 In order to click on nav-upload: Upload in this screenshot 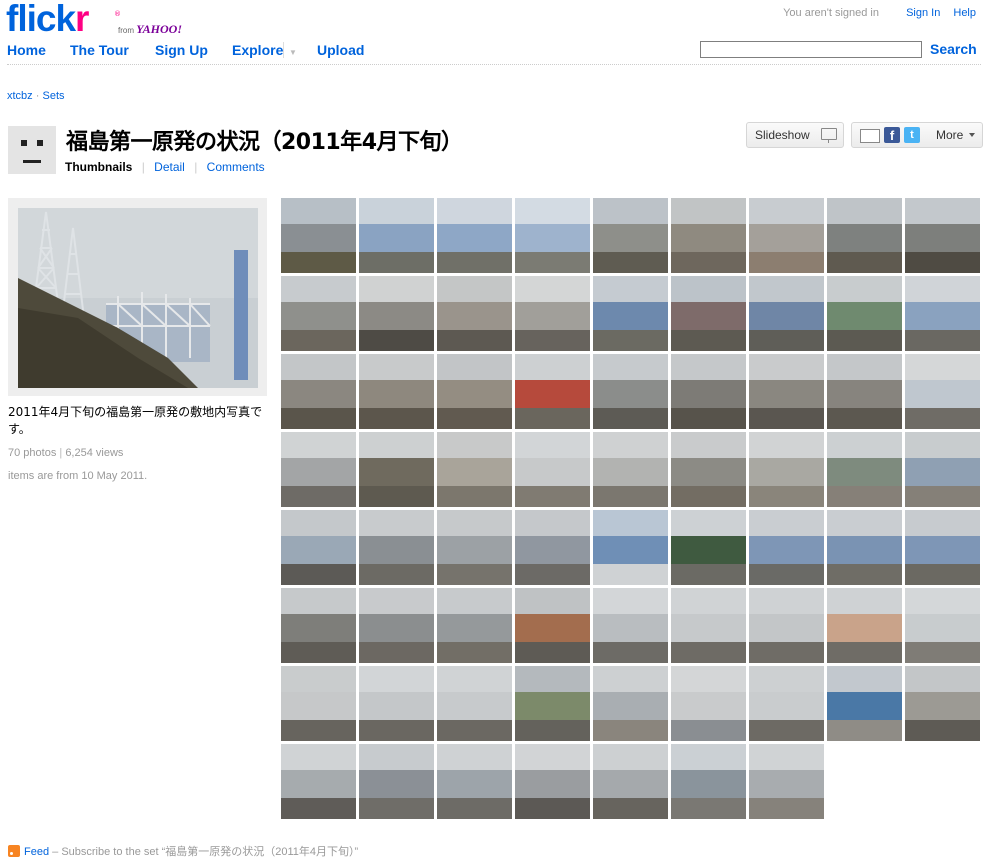, I will do `click(340, 50)`.